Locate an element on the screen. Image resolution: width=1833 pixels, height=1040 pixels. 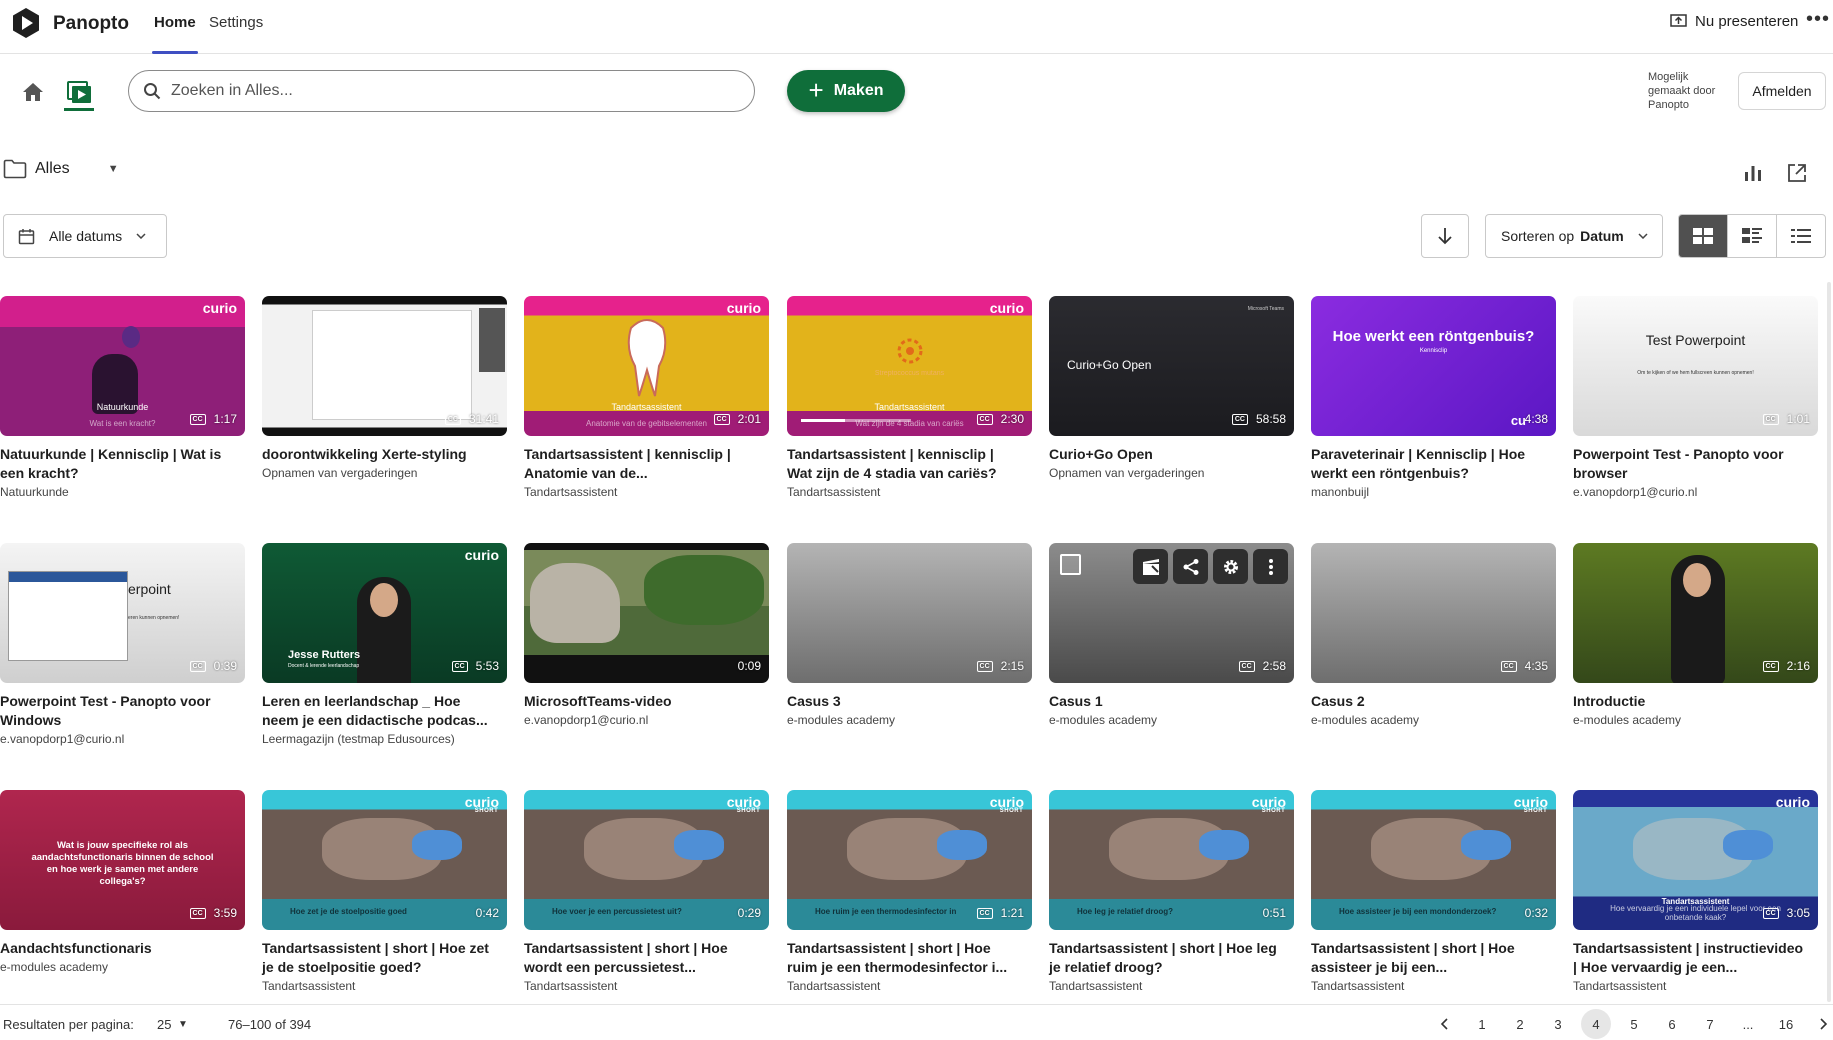
video-title: MicrosoftTeams-video is located at coordinates (641, 701).